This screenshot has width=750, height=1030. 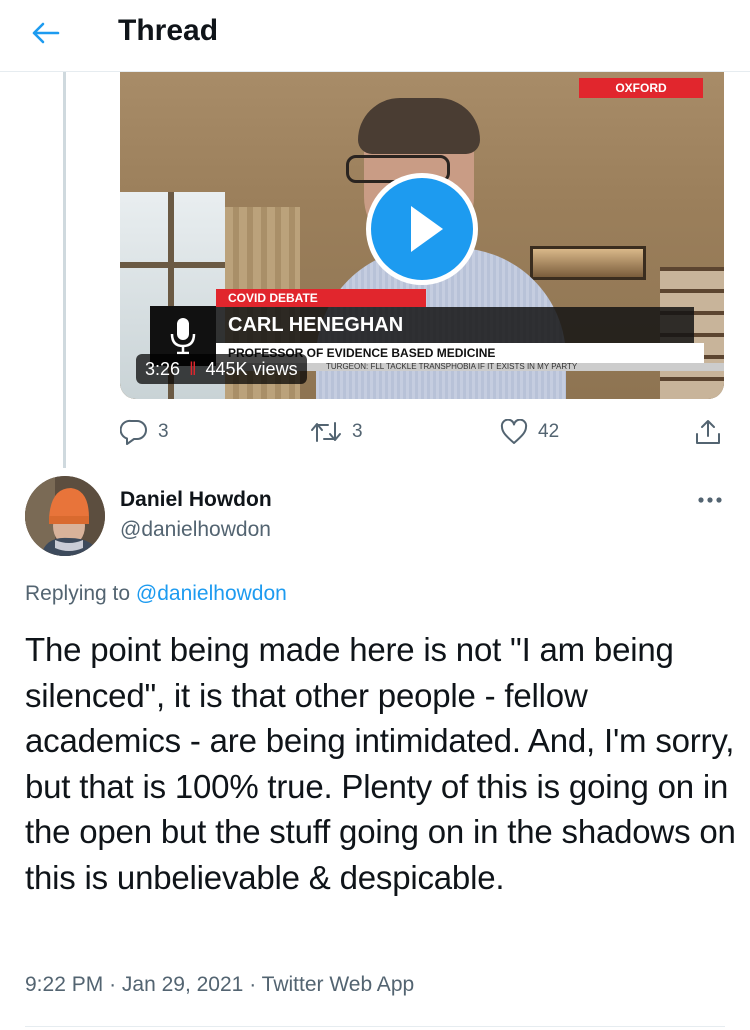 I want to click on reply-button: 3, so click(x=144, y=432).